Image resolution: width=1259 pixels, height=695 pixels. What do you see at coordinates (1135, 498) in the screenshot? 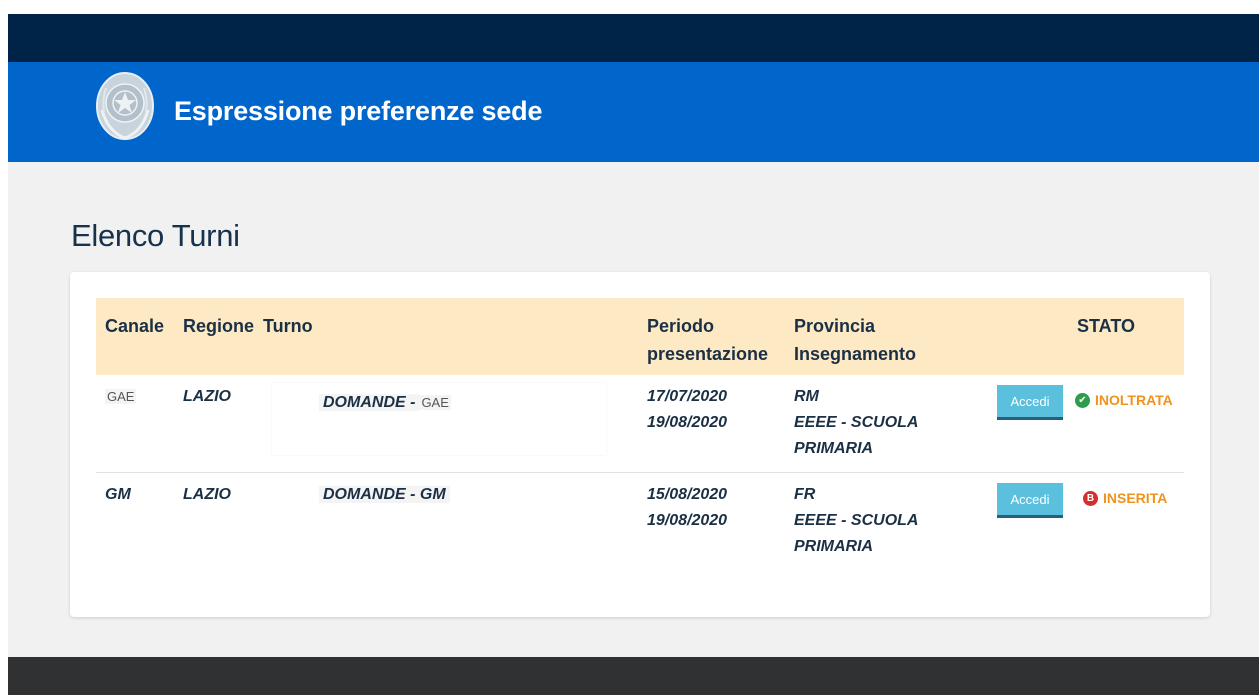
I see `status-label: INSERITA` at bounding box center [1135, 498].